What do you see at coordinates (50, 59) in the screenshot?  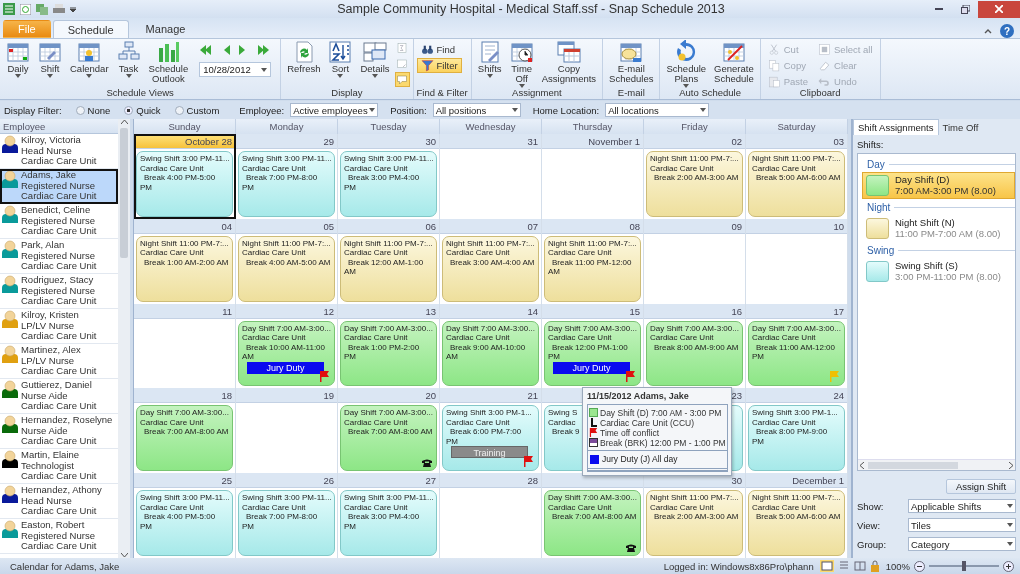 I see `ribbon-button: Shift` at bounding box center [50, 59].